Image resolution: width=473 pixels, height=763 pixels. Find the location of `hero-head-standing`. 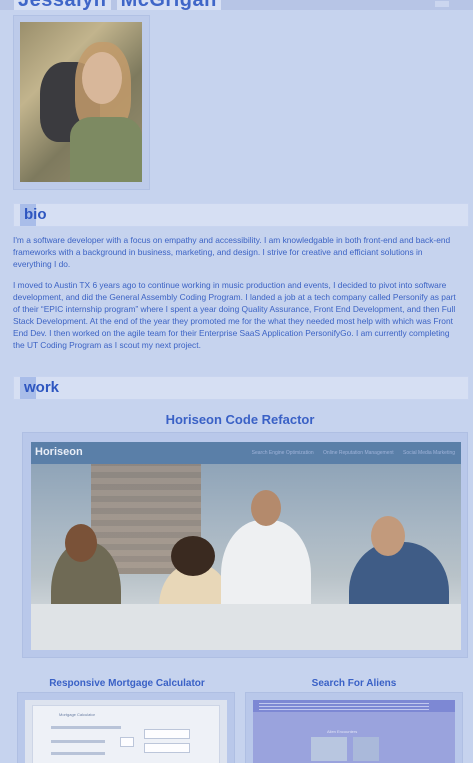

hero-head-standing is located at coordinates (266, 508).